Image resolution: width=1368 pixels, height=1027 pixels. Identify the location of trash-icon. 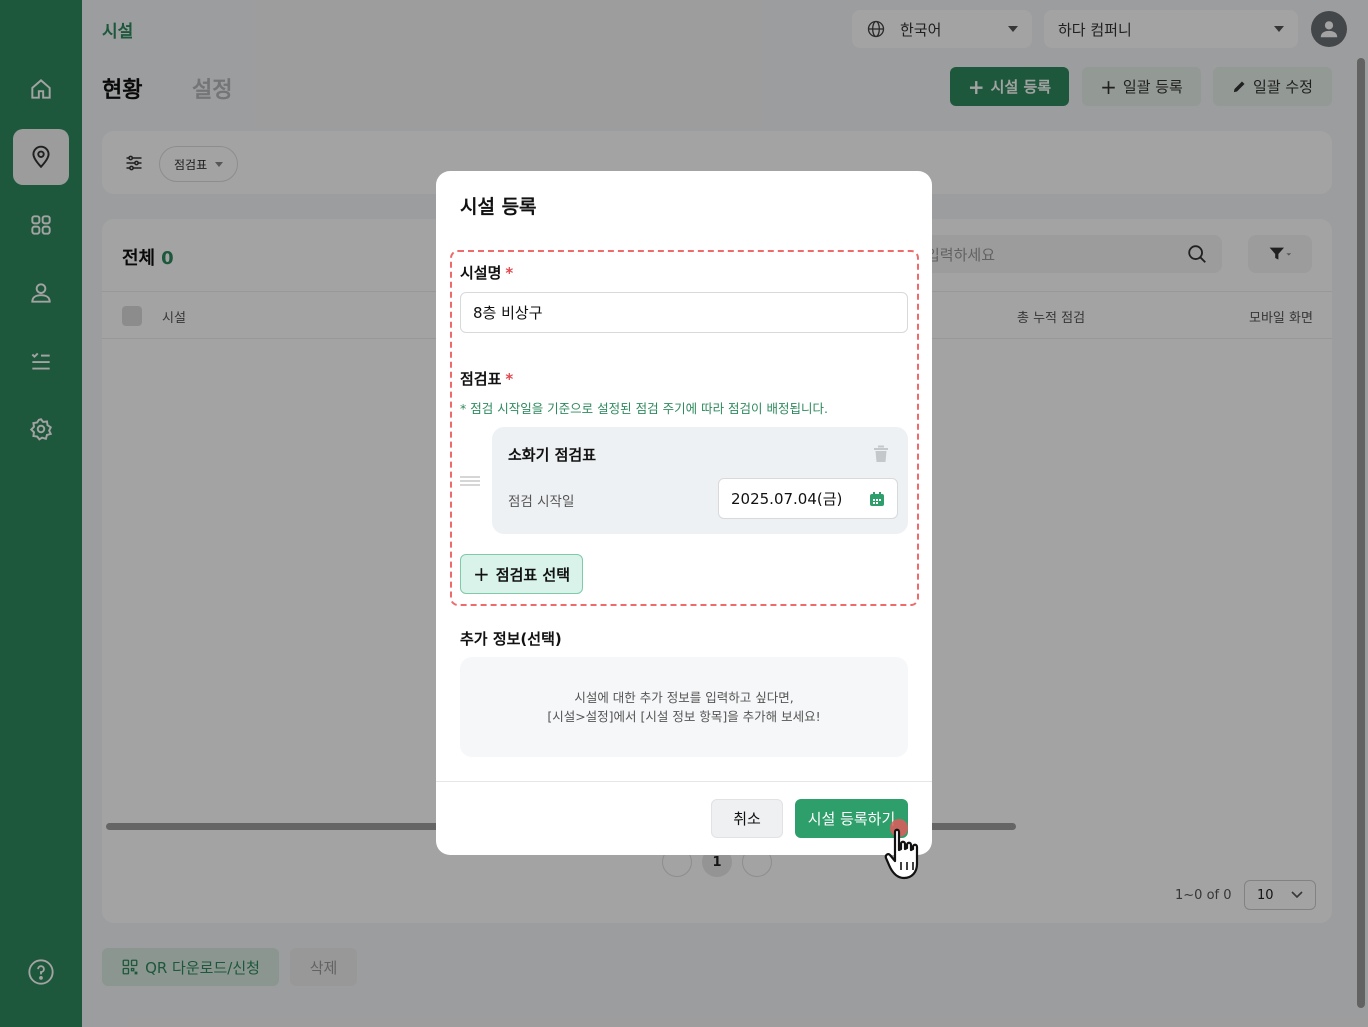
(881, 454).